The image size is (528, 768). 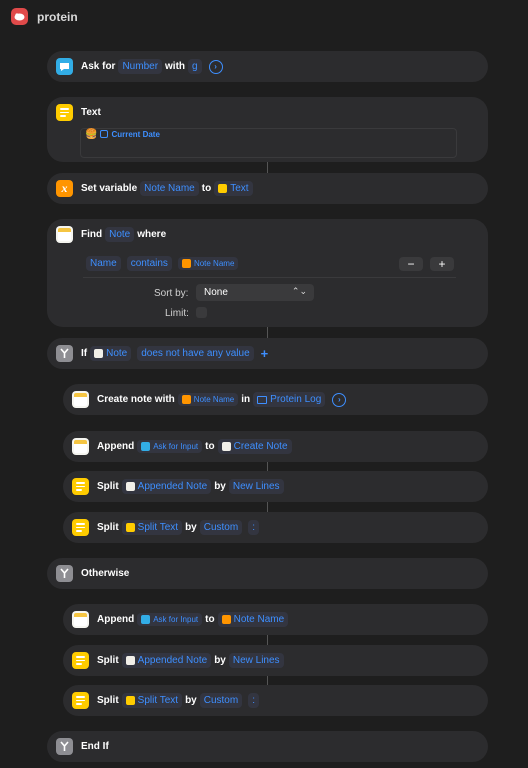 I want to click on action-verb: If, so click(x=84, y=353).